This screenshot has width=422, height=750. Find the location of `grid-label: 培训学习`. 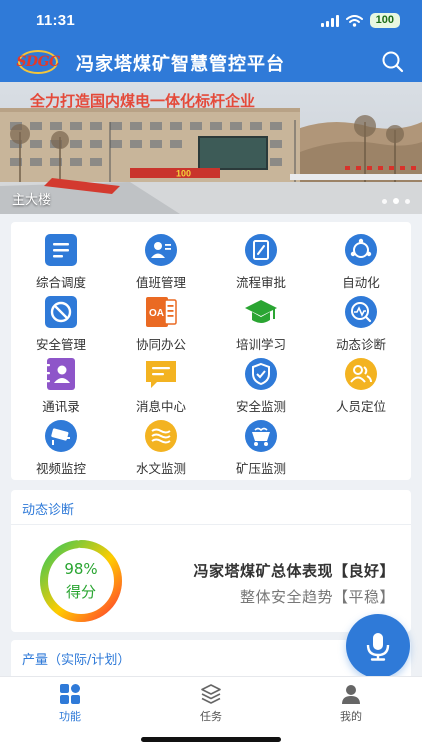

grid-label: 培训学习 is located at coordinates (260, 344).